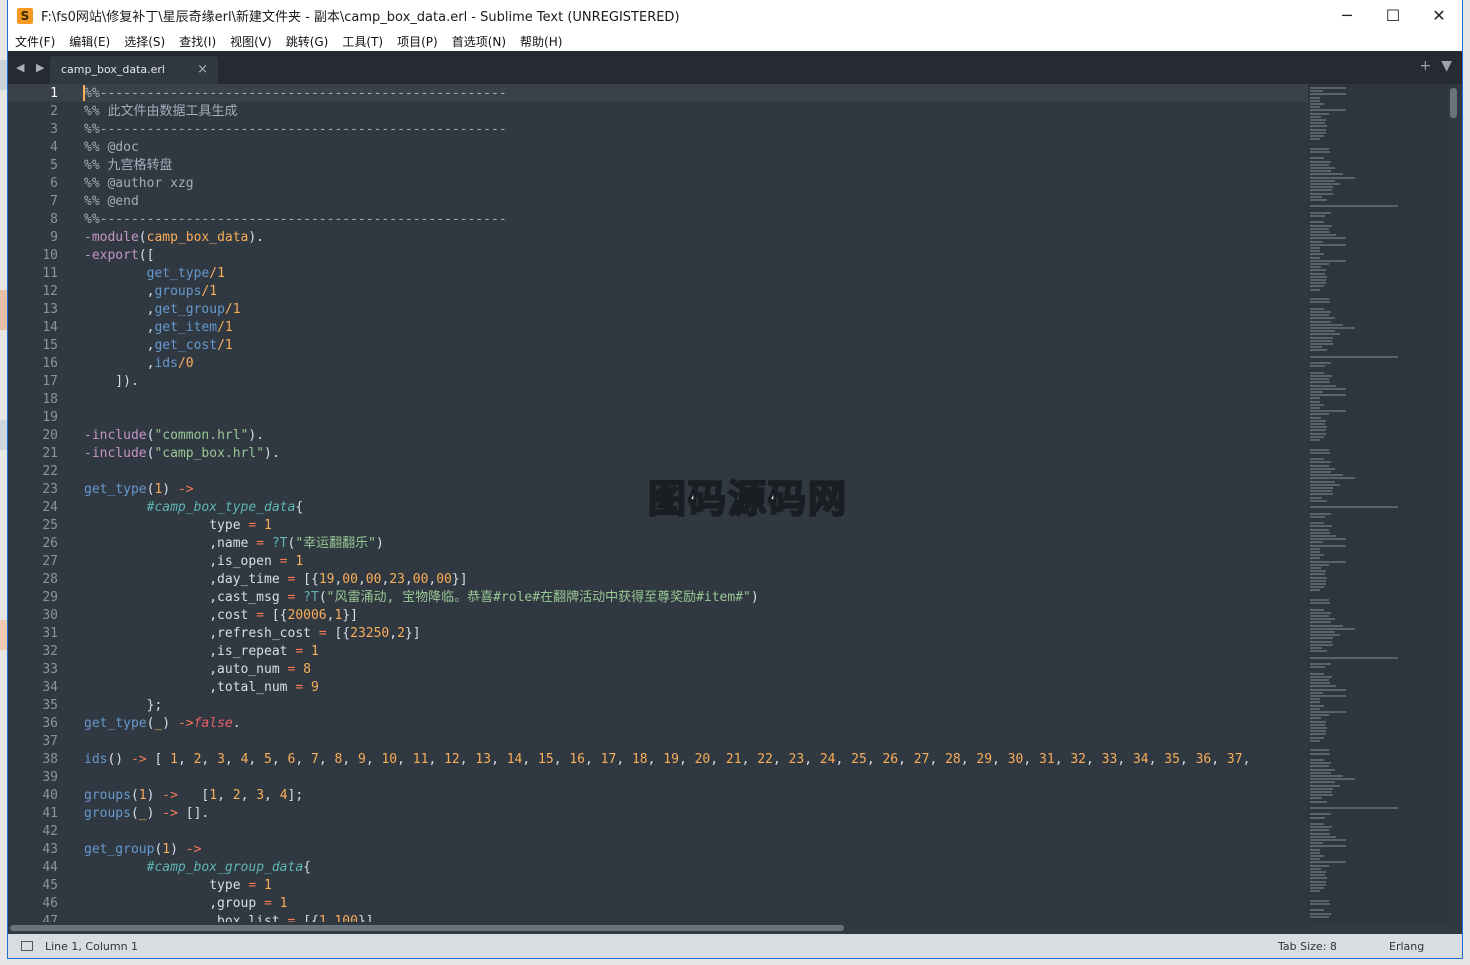  Describe the element at coordinates (427, 928) in the screenshot. I see `horizontal-scroll-thumb` at that location.